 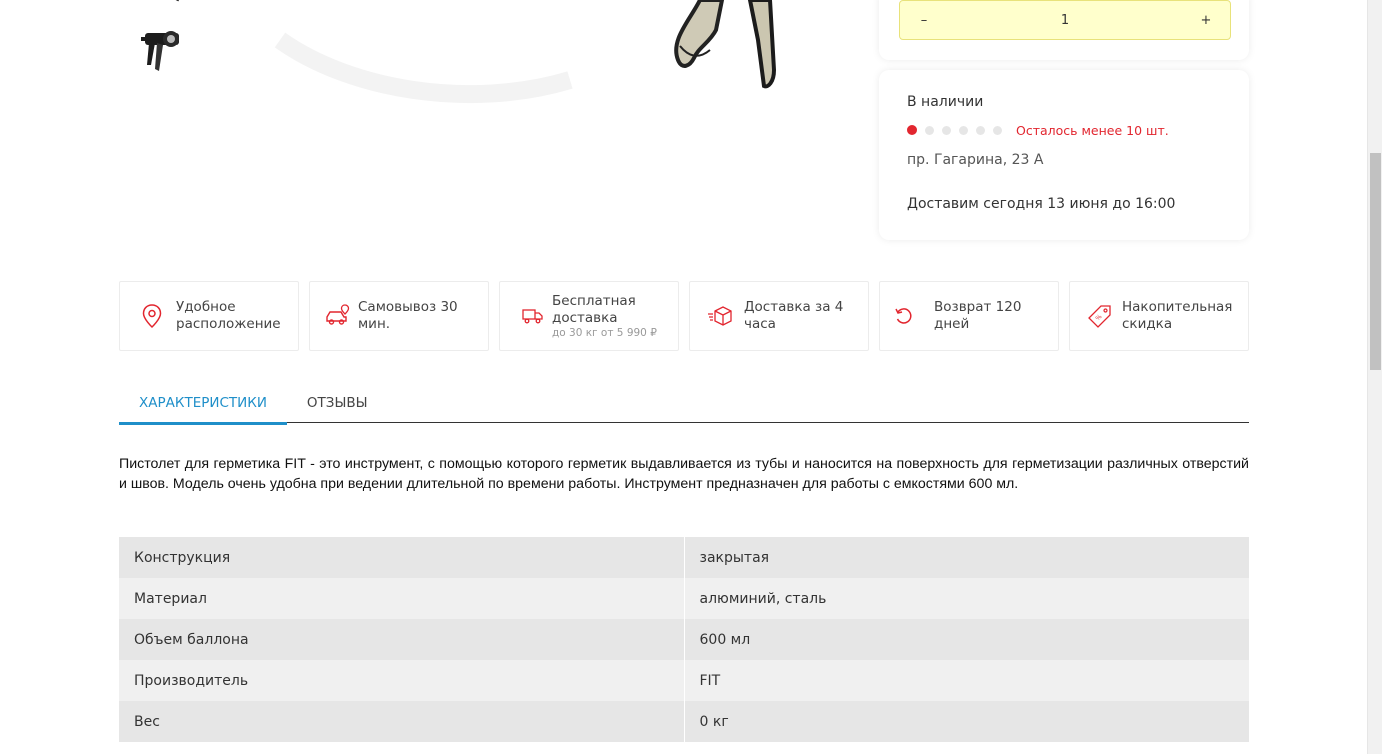 I want to click on spec-value: 600 мл, so click(x=966, y=639).